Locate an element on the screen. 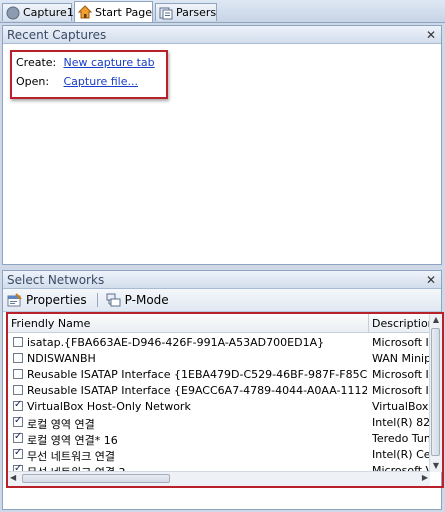  document-tab-bar: Capture1 Start Page Parsers is located at coordinates (222, 11).